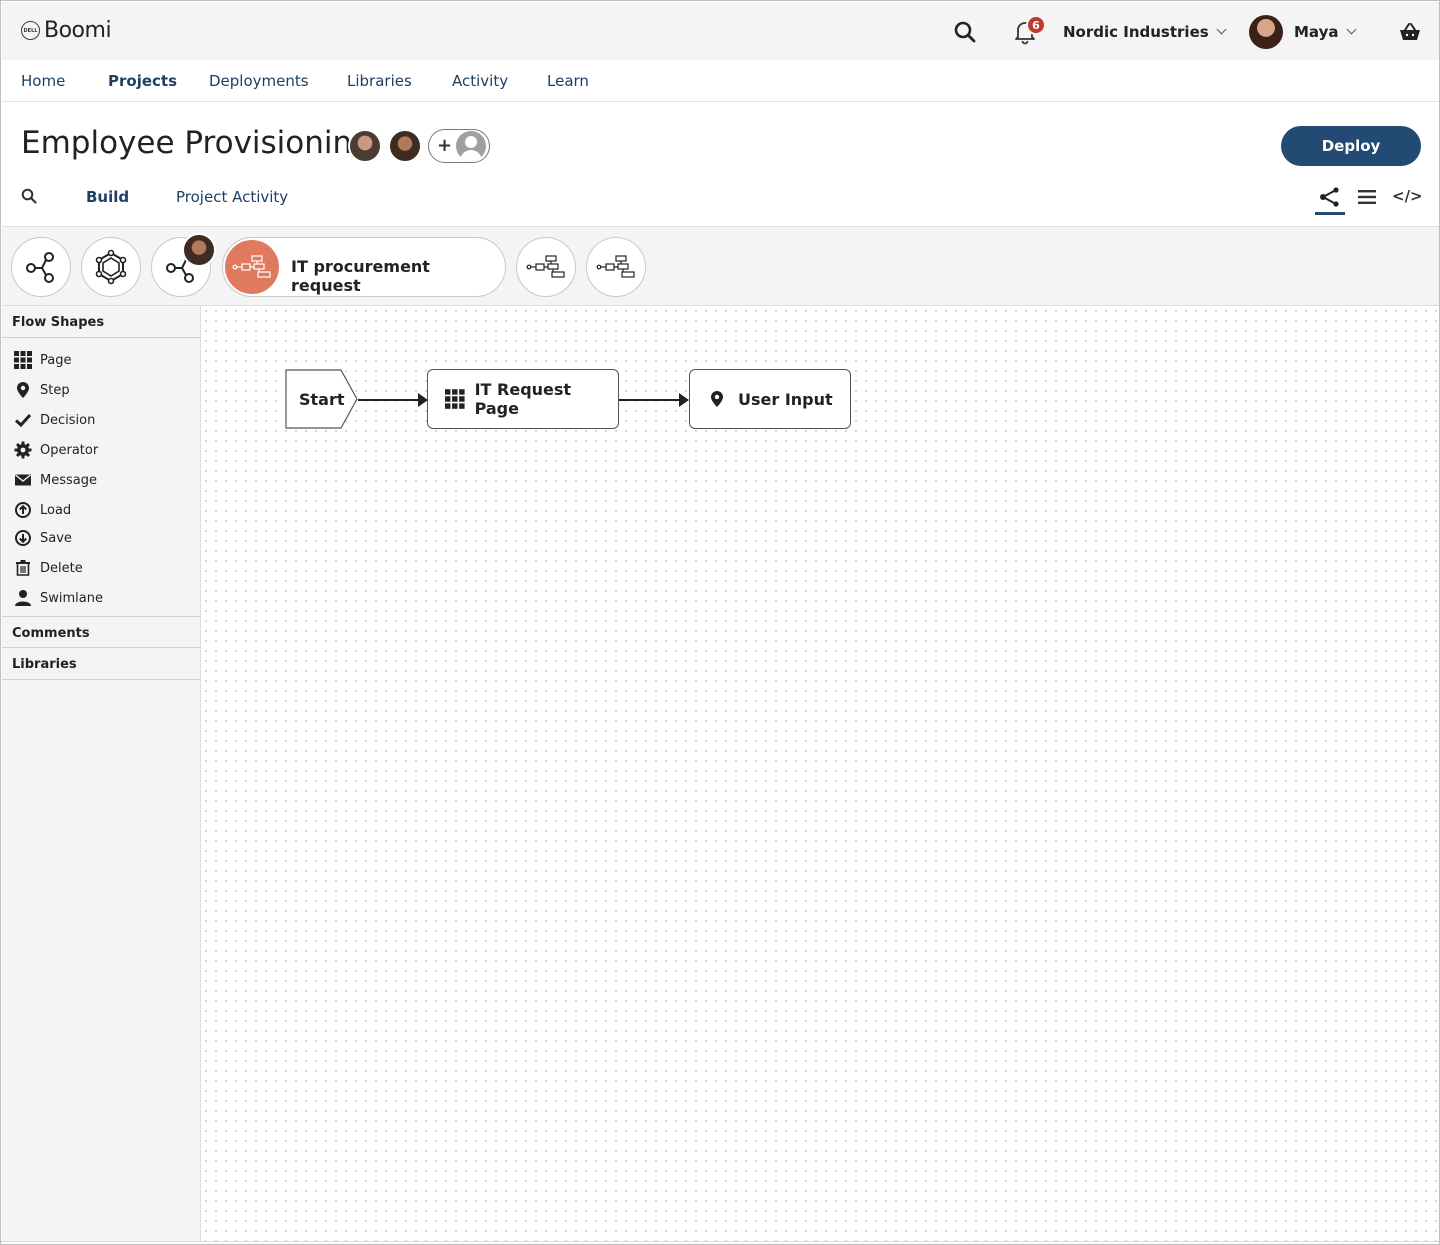  Describe the element at coordinates (56, 538) in the screenshot. I see `shape-label: Save` at that location.